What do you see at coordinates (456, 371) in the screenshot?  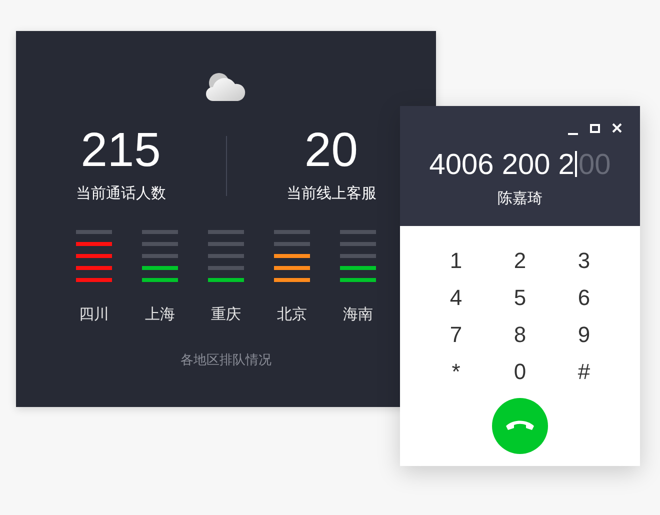 I see `keypad-key: *` at bounding box center [456, 371].